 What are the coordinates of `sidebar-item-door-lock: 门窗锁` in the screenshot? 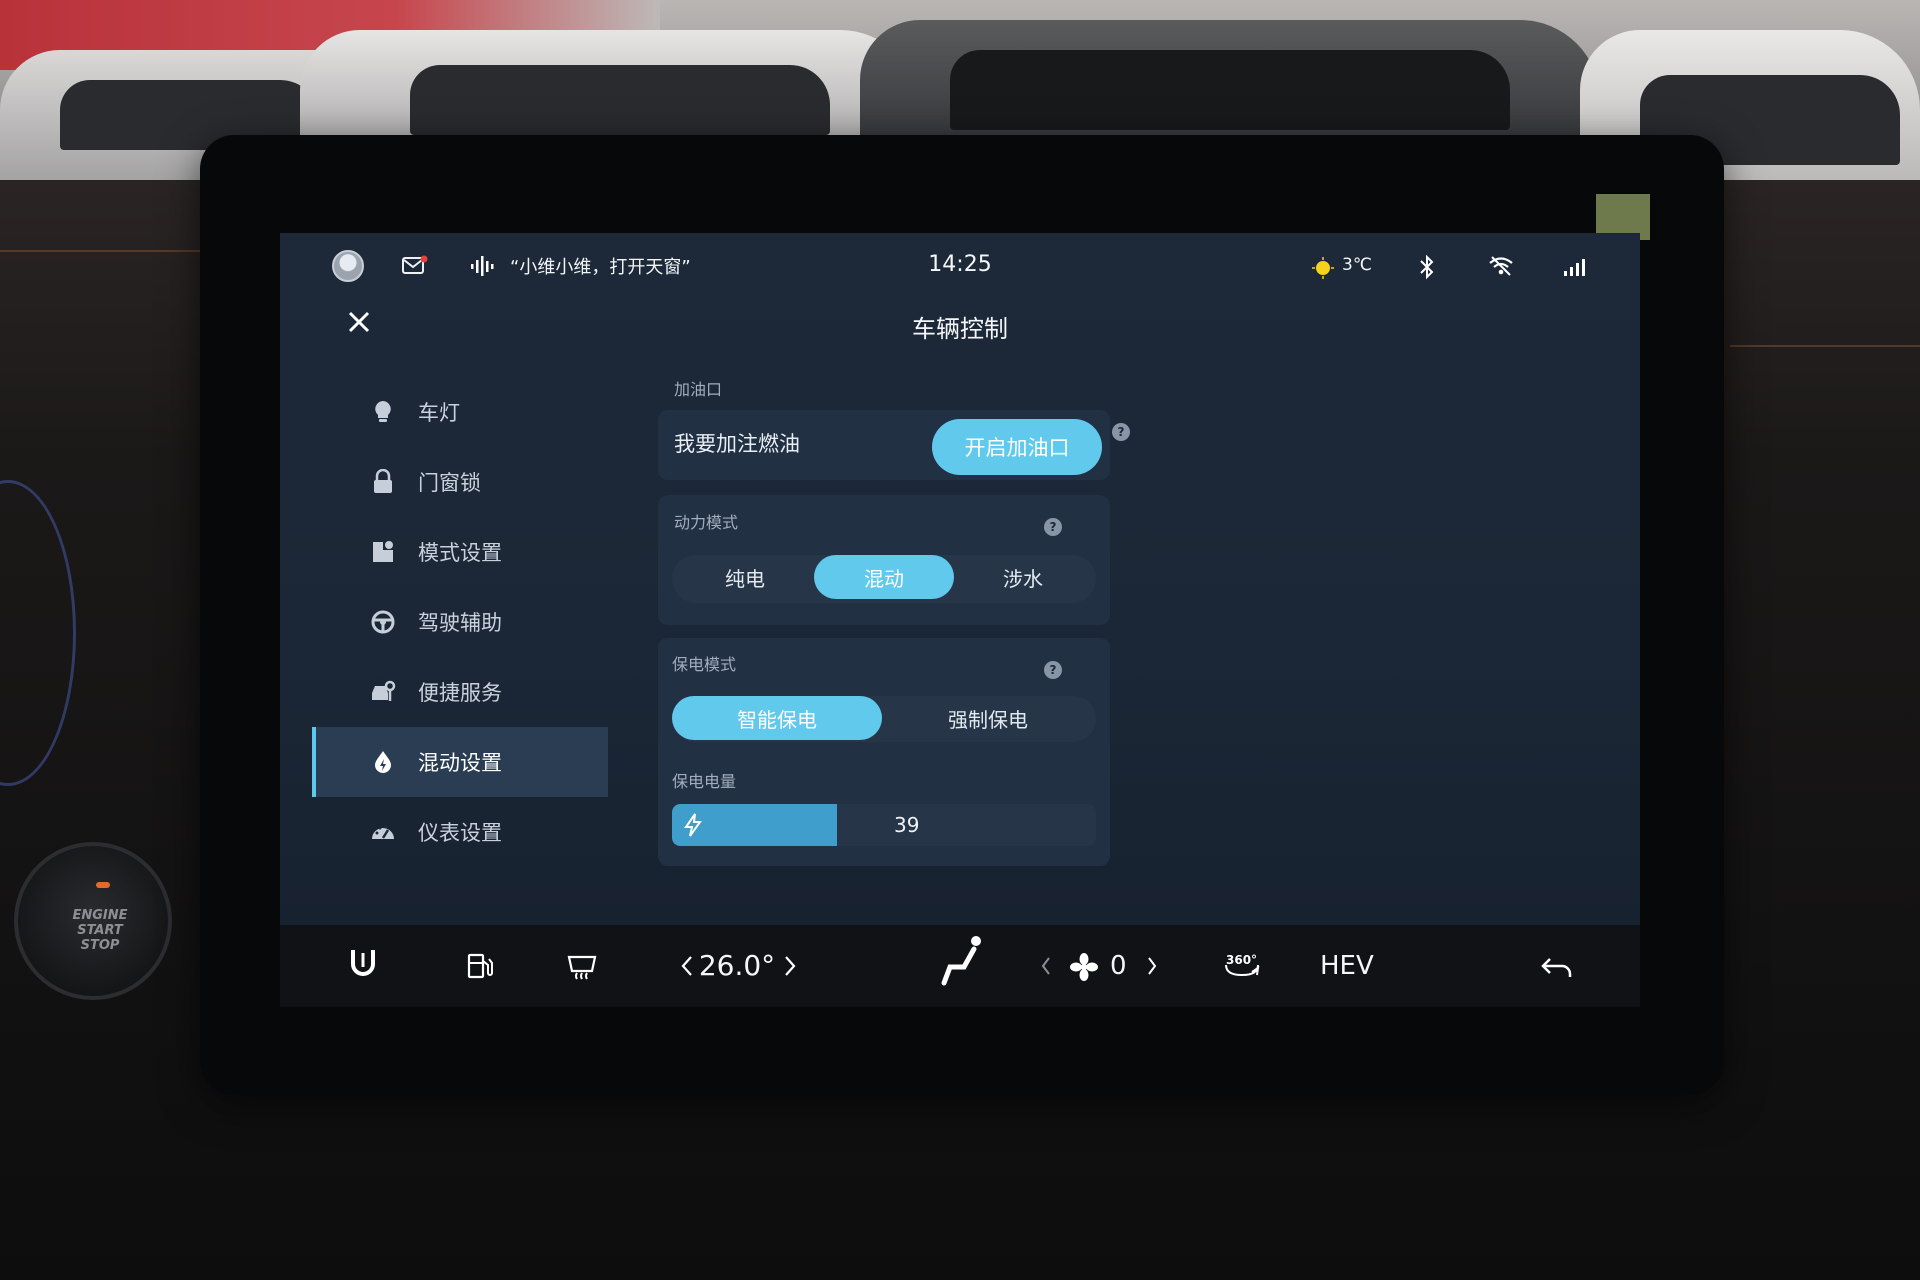 It's located at (460, 482).